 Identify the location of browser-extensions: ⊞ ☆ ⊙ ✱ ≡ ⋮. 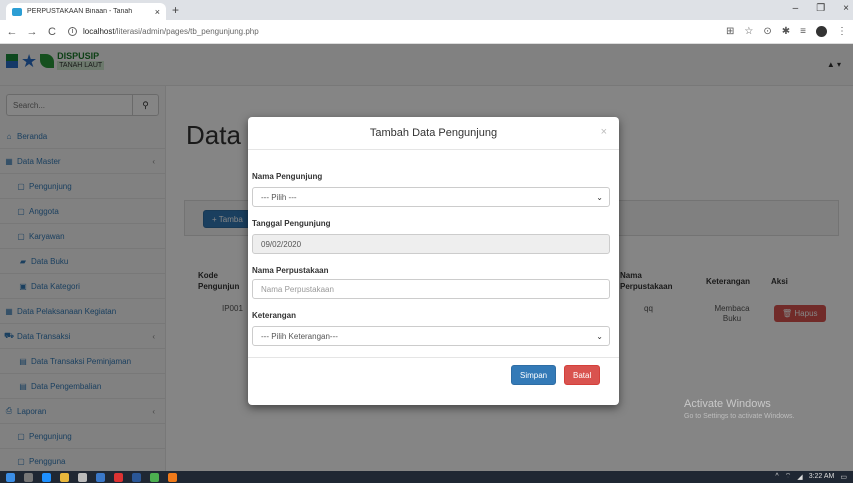
(786, 31).